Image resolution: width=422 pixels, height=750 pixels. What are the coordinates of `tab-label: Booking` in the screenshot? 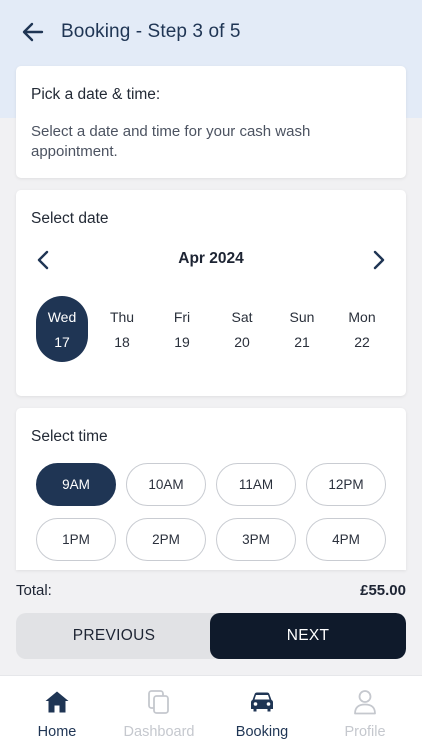 It's located at (262, 732).